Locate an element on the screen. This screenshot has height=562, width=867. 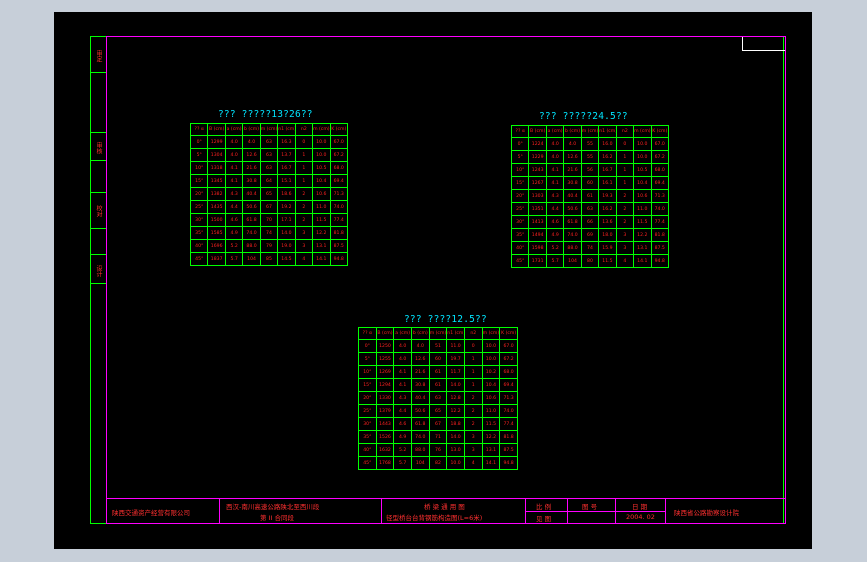
date-value: 2004. 02 is located at coordinates (640, 517).